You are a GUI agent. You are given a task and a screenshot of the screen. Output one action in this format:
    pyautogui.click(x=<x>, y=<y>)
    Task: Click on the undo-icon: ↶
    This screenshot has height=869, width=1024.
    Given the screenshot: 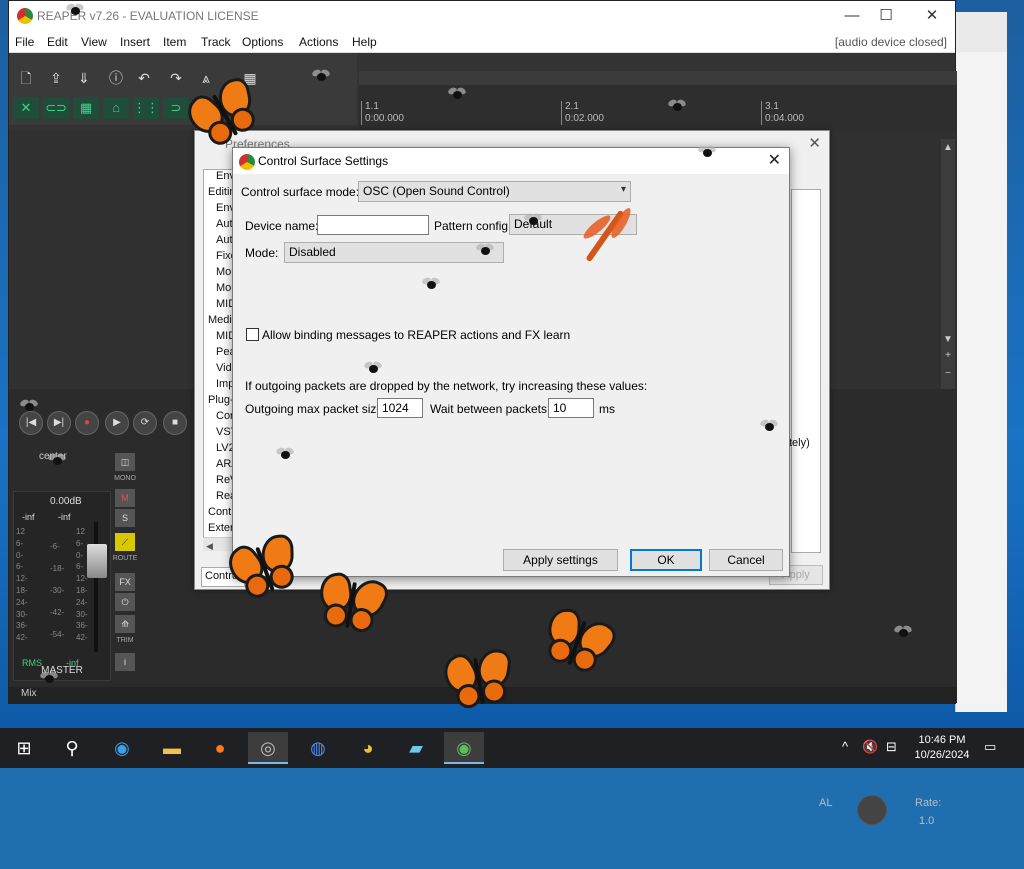 What is the action you would take?
    pyautogui.click(x=144, y=78)
    